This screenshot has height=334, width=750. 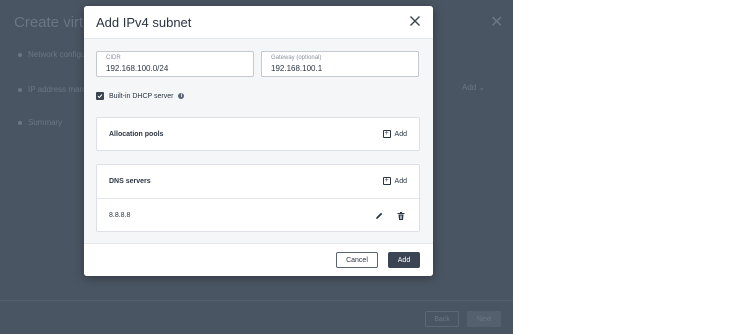 I want to click on allocation-pools-add-button: + Add, so click(x=394, y=134).